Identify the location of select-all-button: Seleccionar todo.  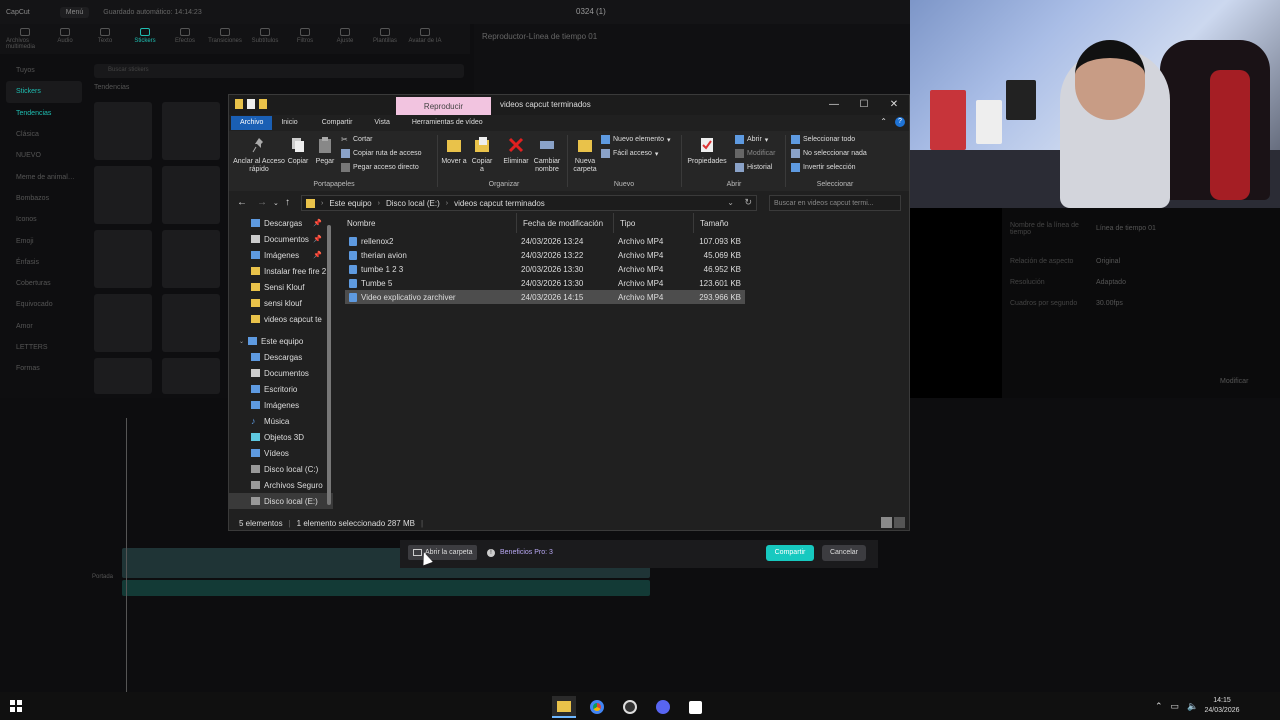
(823, 139).